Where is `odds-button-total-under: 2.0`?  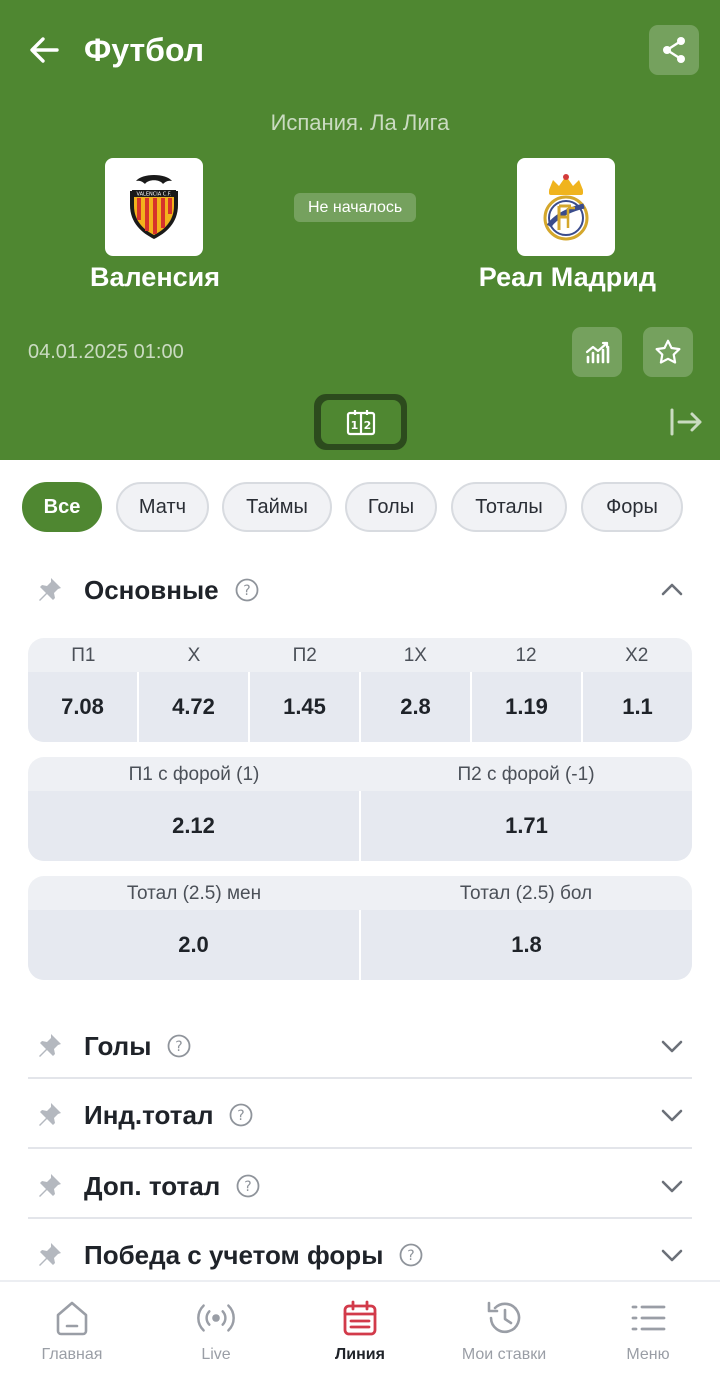
odds-button-total-under: 2.0 is located at coordinates (193, 945).